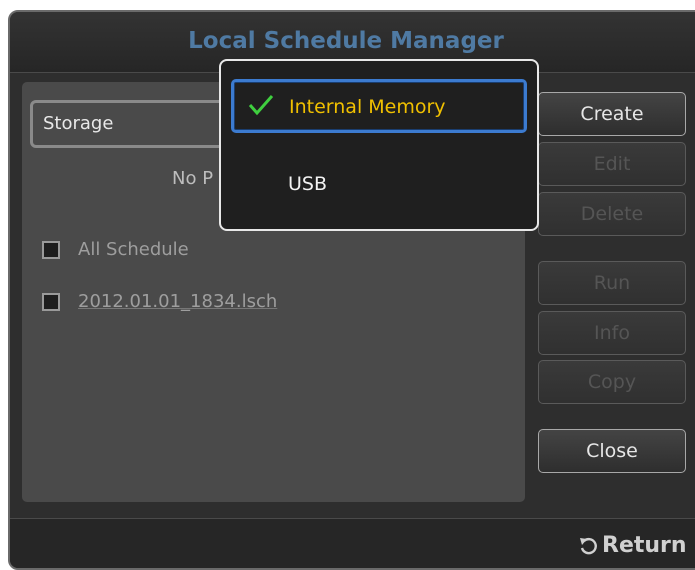 This screenshot has height=570, width=695. I want to click on option-label: USB, so click(308, 184).